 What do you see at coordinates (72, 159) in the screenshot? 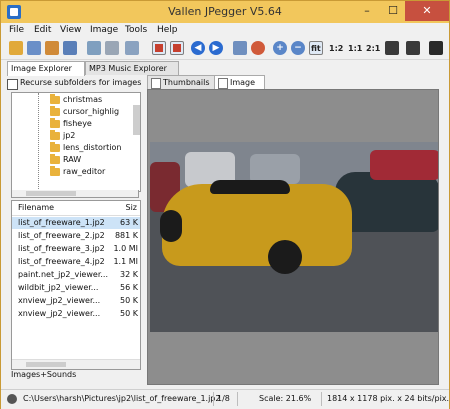
I see `folder-label: RAW` at bounding box center [72, 159].